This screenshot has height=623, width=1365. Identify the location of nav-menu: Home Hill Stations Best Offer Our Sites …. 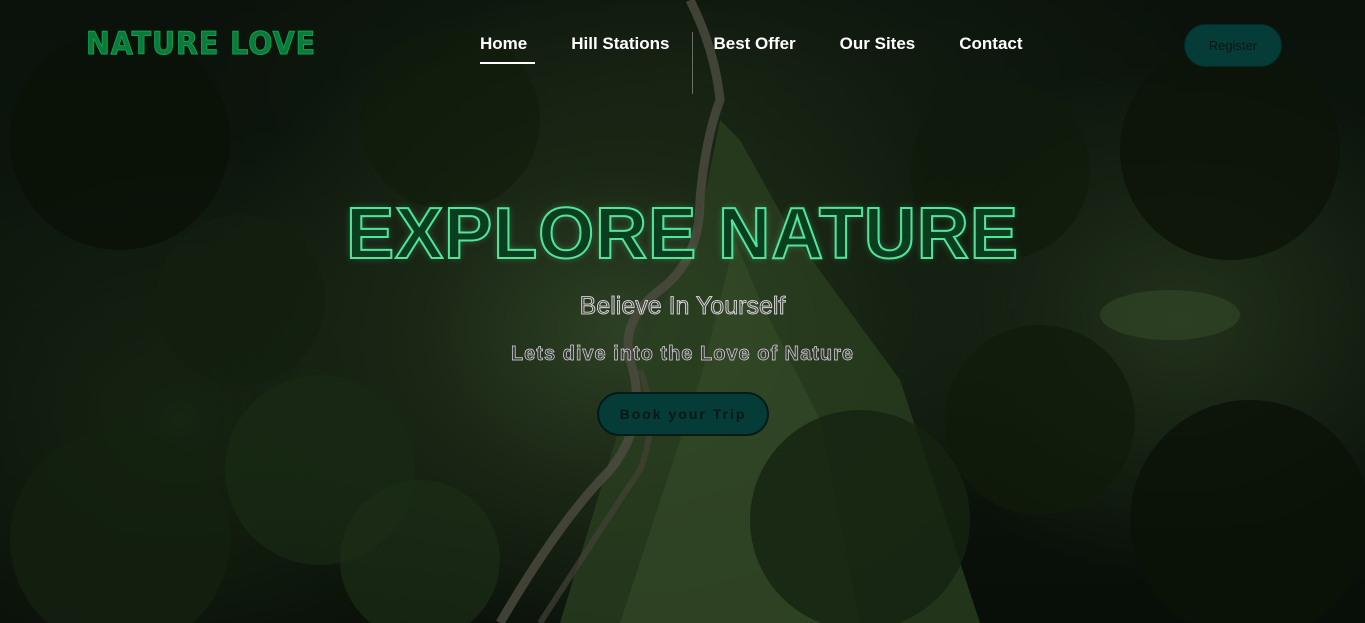
(773, 49).